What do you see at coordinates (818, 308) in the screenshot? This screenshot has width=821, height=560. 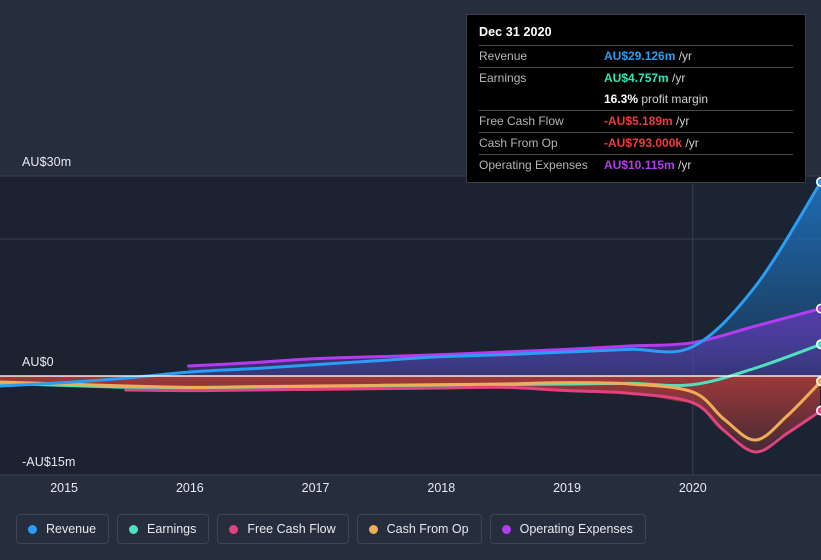 I see `series-endpoint-operating-expenses` at bounding box center [818, 308].